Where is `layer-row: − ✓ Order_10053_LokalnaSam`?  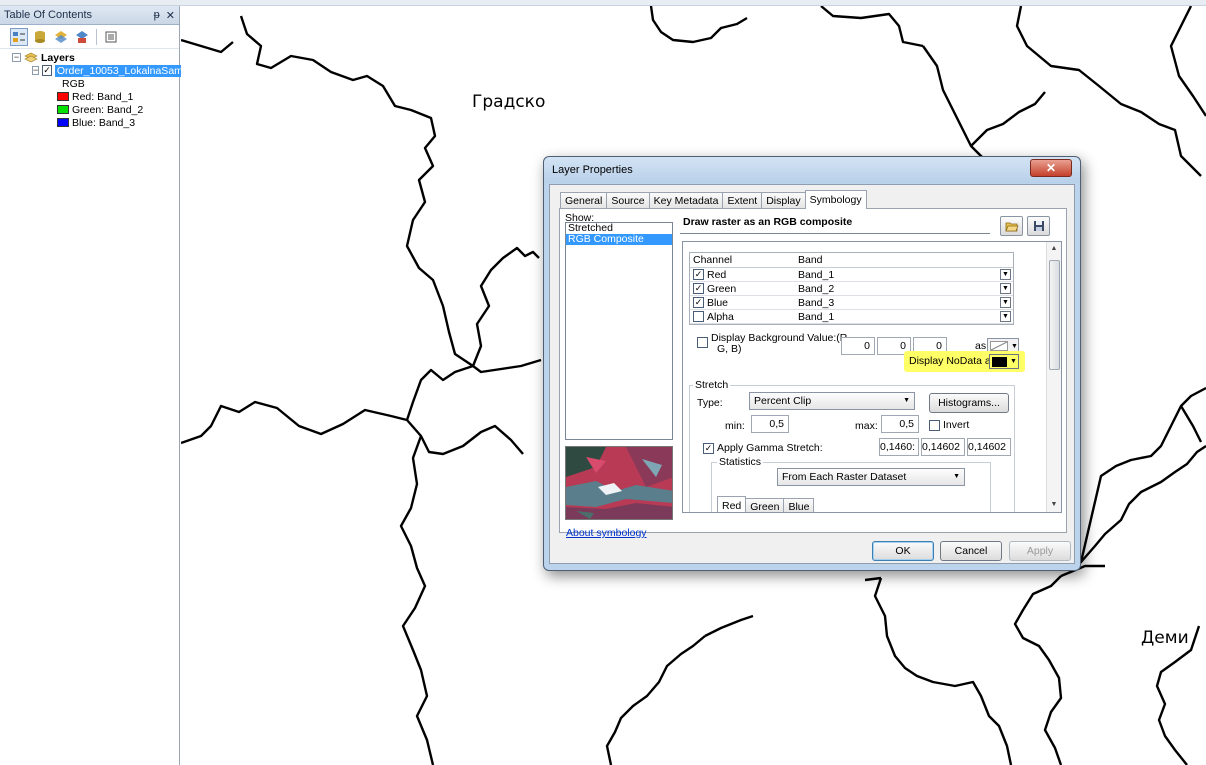
layer-row: − ✓ Order_10053_LokalnaSam is located at coordinates (92, 70).